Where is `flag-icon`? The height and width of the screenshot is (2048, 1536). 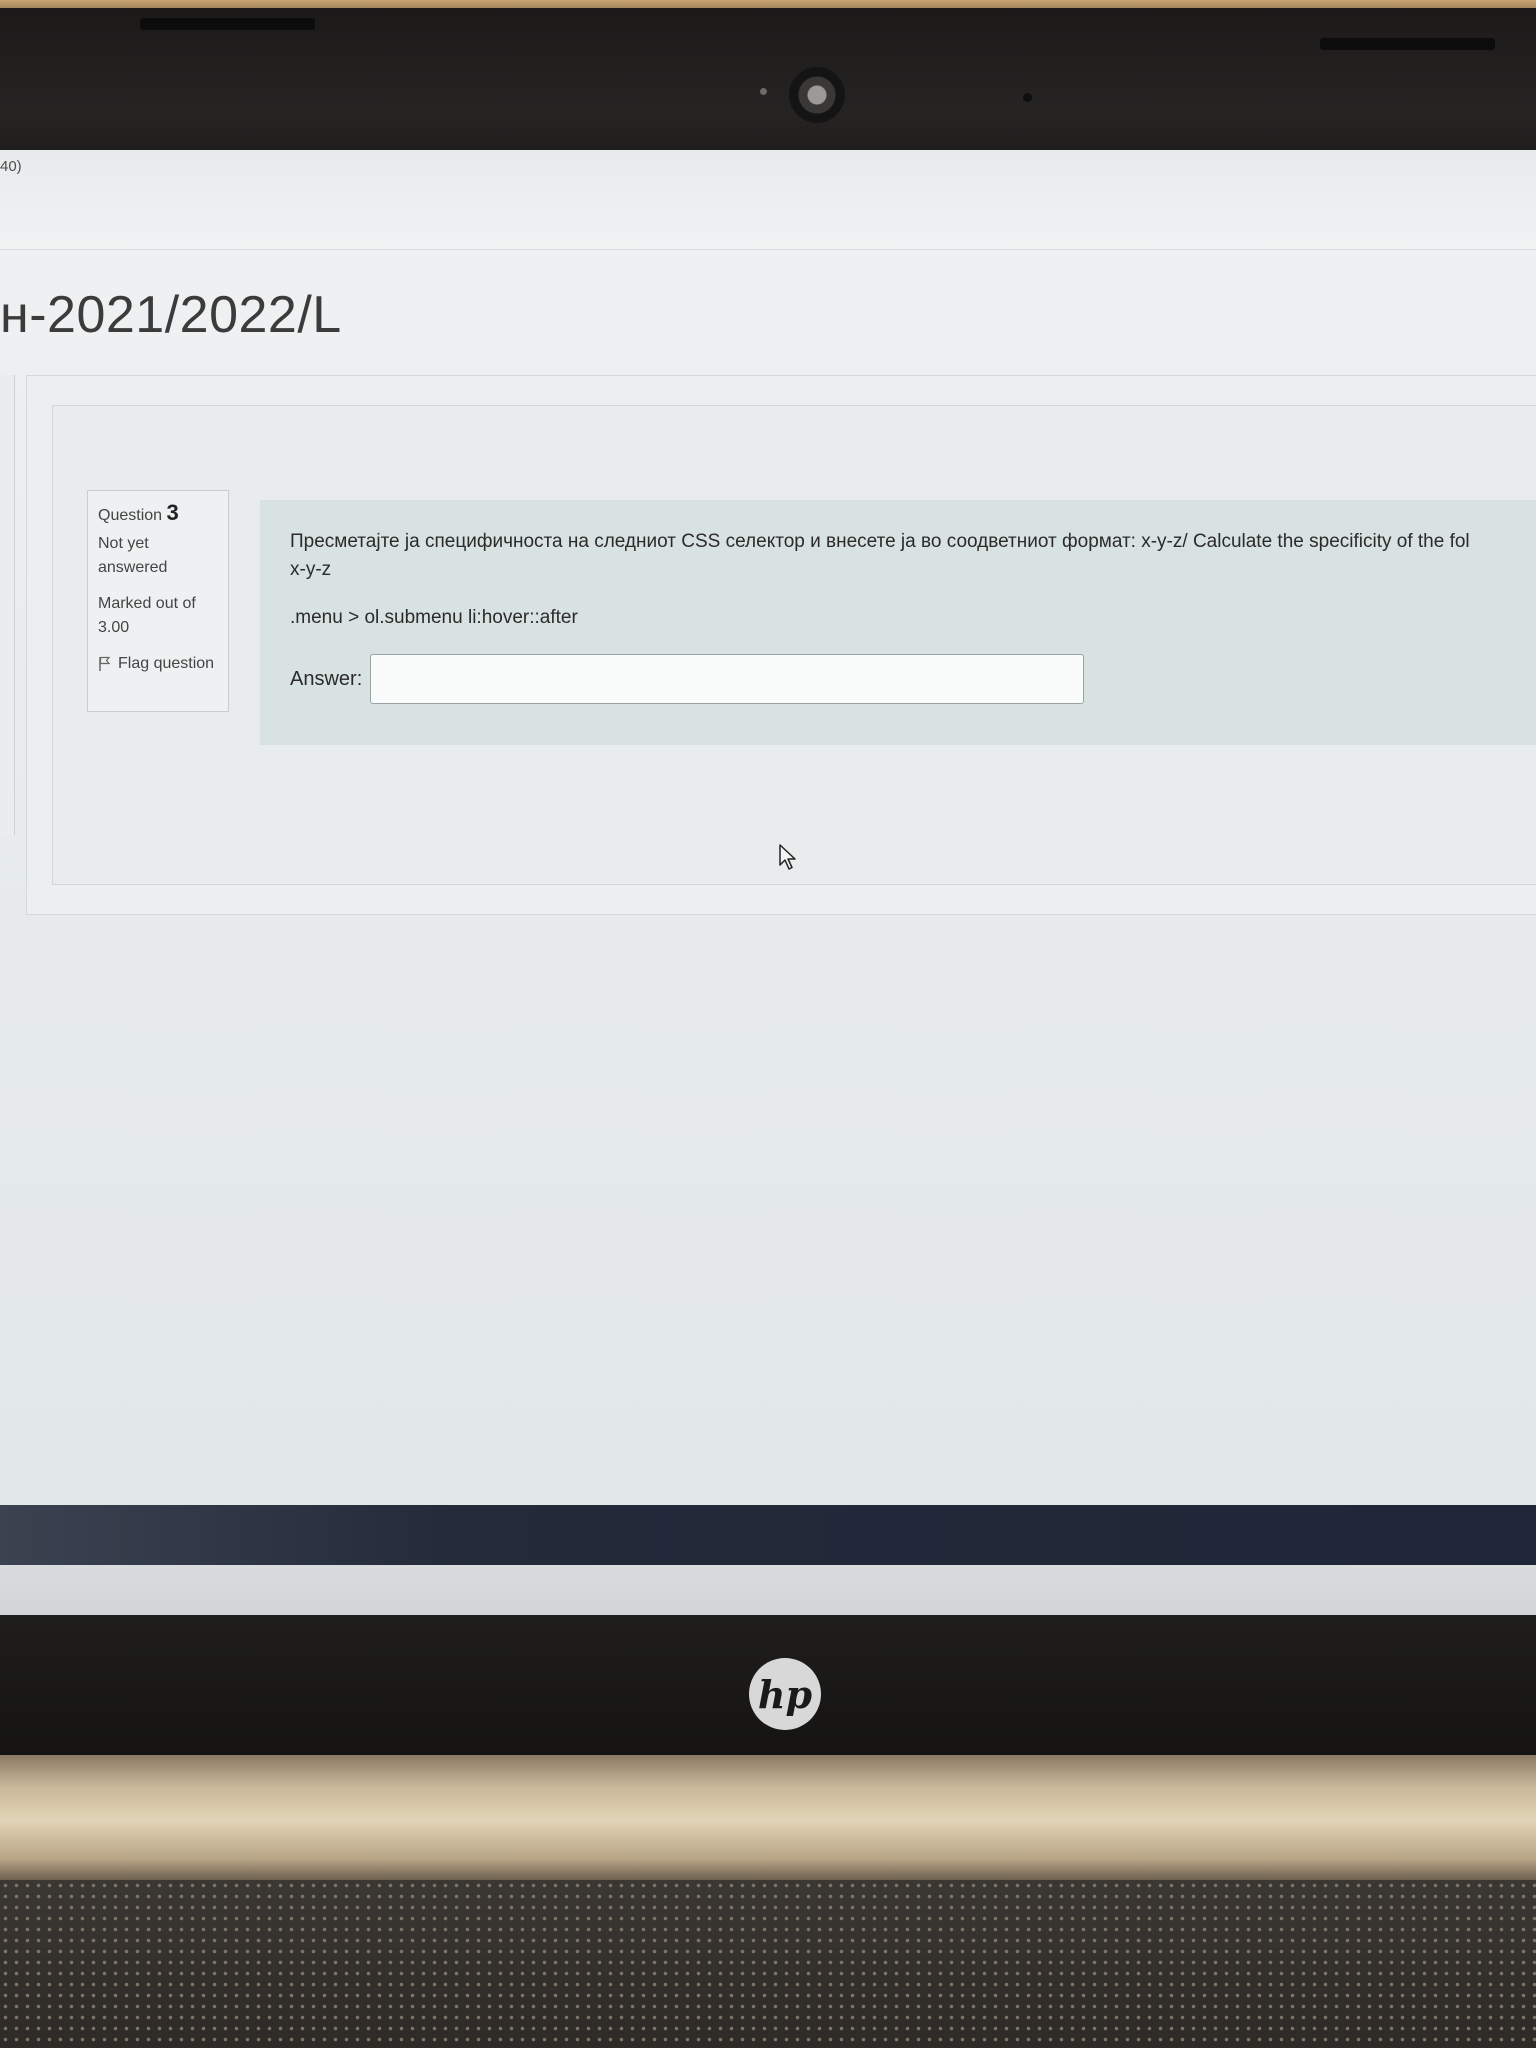
flag-icon is located at coordinates (105, 663).